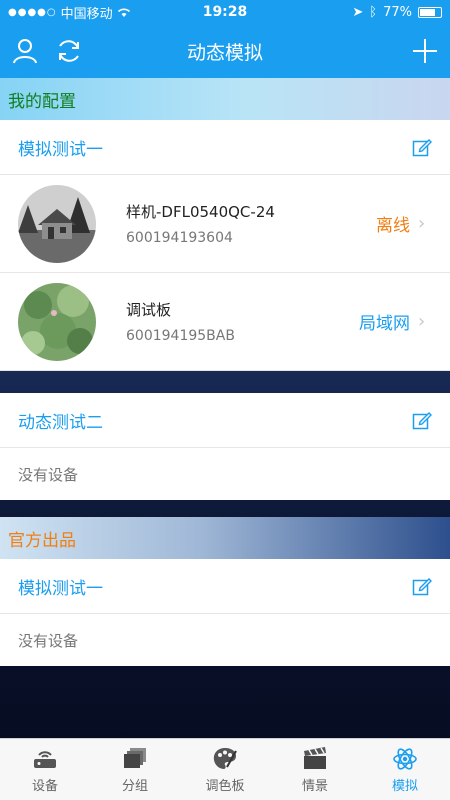  Describe the element at coordinates (404, 786) in the screenshot. I see `tab-label: 模拟` at that location.